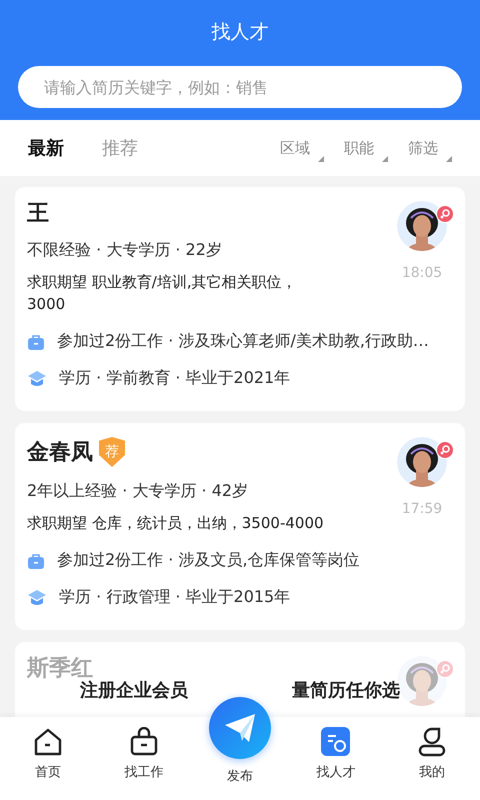  What do you see at coordinates (240, 32) in the screenshot?
I see `page-title: 找人才` at bounding box center [240, 32].